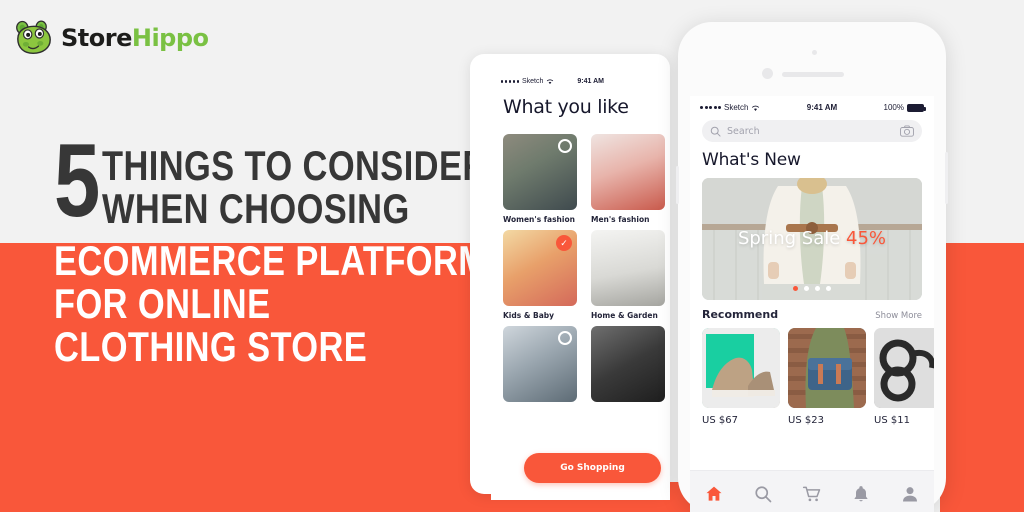 The width and height of the screenshot is (1024, 512). What do you see at coordinates (590, 81) in the screenshot?
I see `status-time-left: 9:41 AM` at bounding box center [590, 81].